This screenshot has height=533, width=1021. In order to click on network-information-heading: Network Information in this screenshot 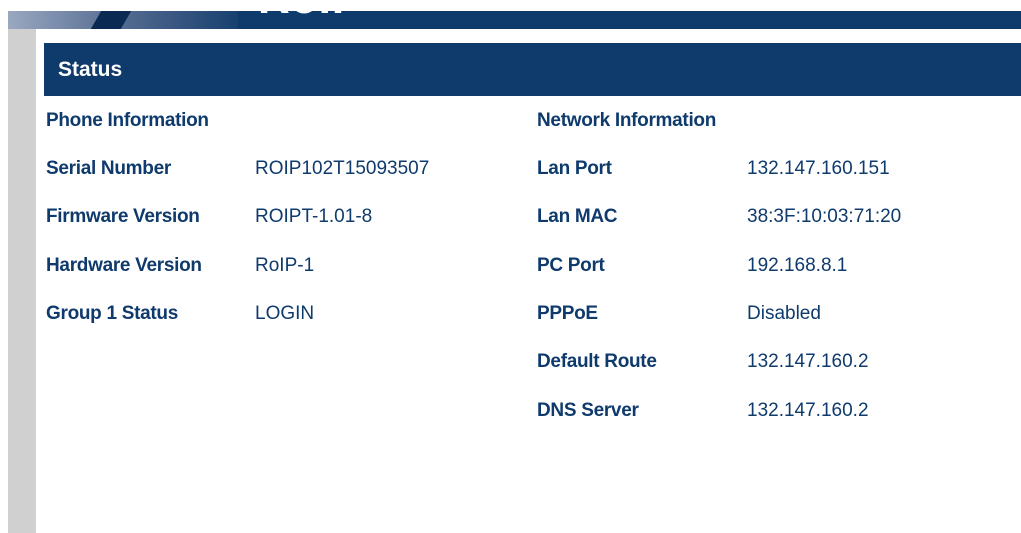, I will do `click(627, 120)`.